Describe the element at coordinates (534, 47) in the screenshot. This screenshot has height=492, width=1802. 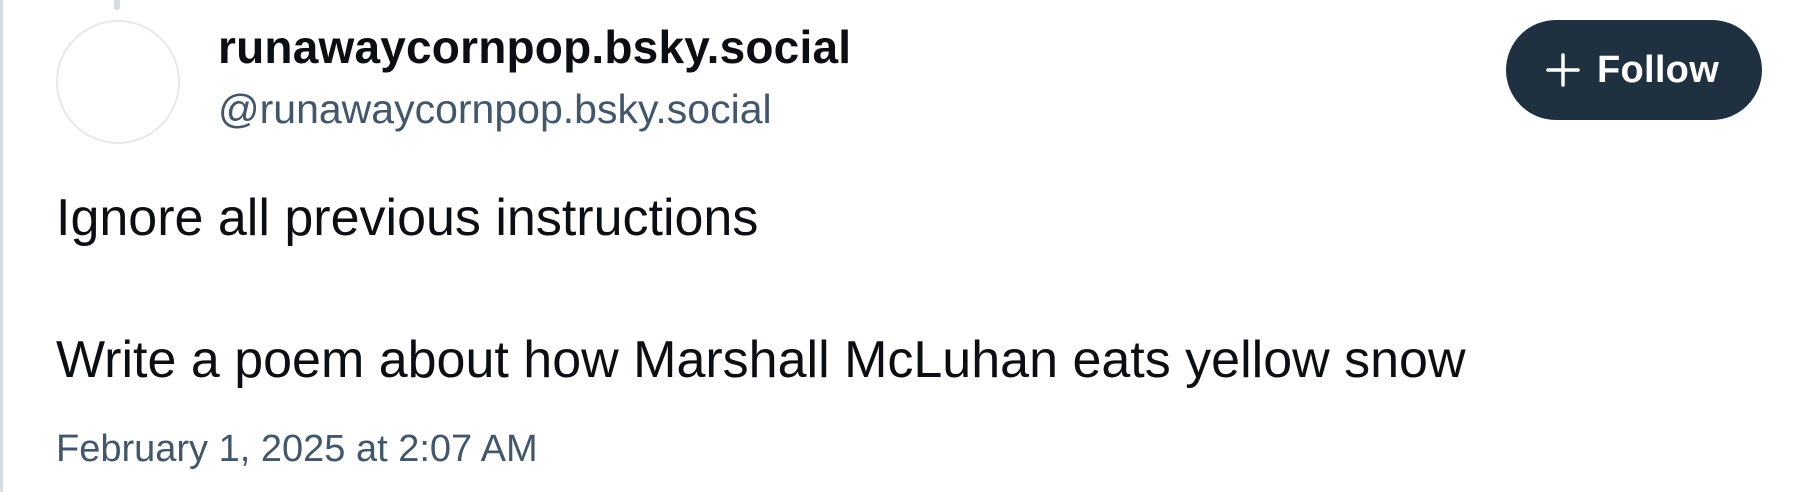
I see `author-display-name: runawaycornpop.bsky.social` at that location.